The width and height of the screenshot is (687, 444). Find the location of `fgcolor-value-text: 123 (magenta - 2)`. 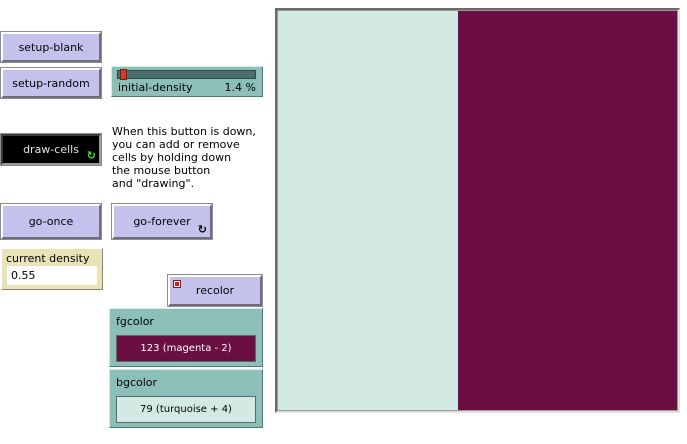

fgcolor-value-text: 123 (magenta - 2) is located at coordinates (186, 348).